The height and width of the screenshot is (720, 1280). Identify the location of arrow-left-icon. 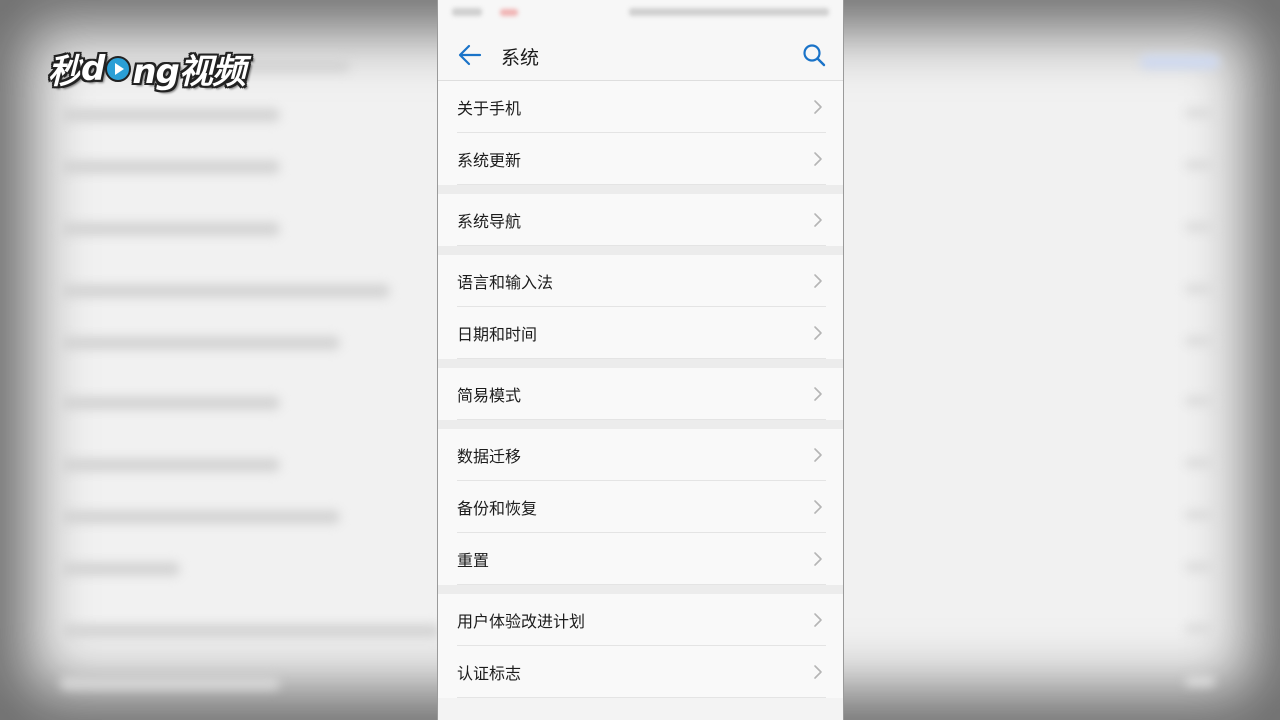
(470, 55).